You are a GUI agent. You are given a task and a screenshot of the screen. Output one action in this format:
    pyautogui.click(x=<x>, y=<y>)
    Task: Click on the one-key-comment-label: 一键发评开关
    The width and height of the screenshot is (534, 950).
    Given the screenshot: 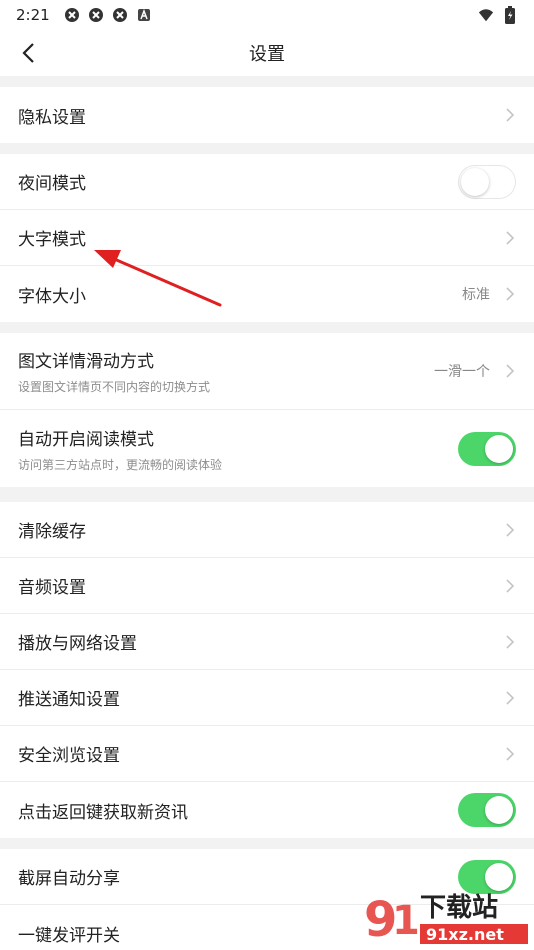 What is the action you would take?
    pyautogui.click(x=69, y=935)
    